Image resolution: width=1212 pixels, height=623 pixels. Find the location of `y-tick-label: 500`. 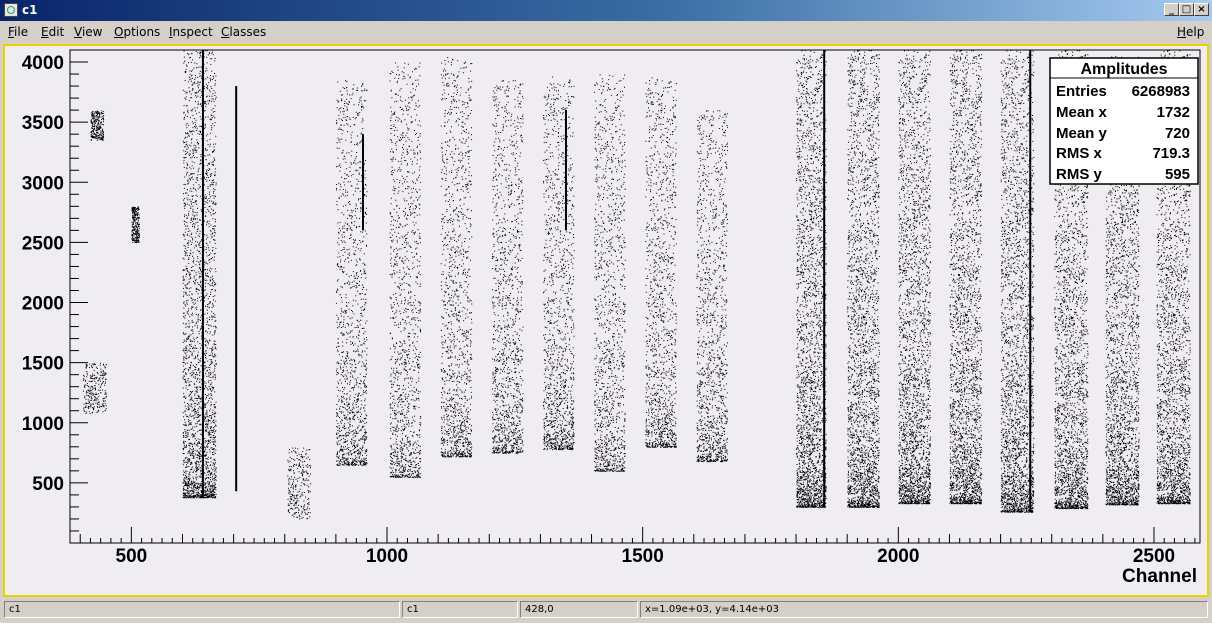

y-tick-label: 500 is located at coordinates (48, 484).